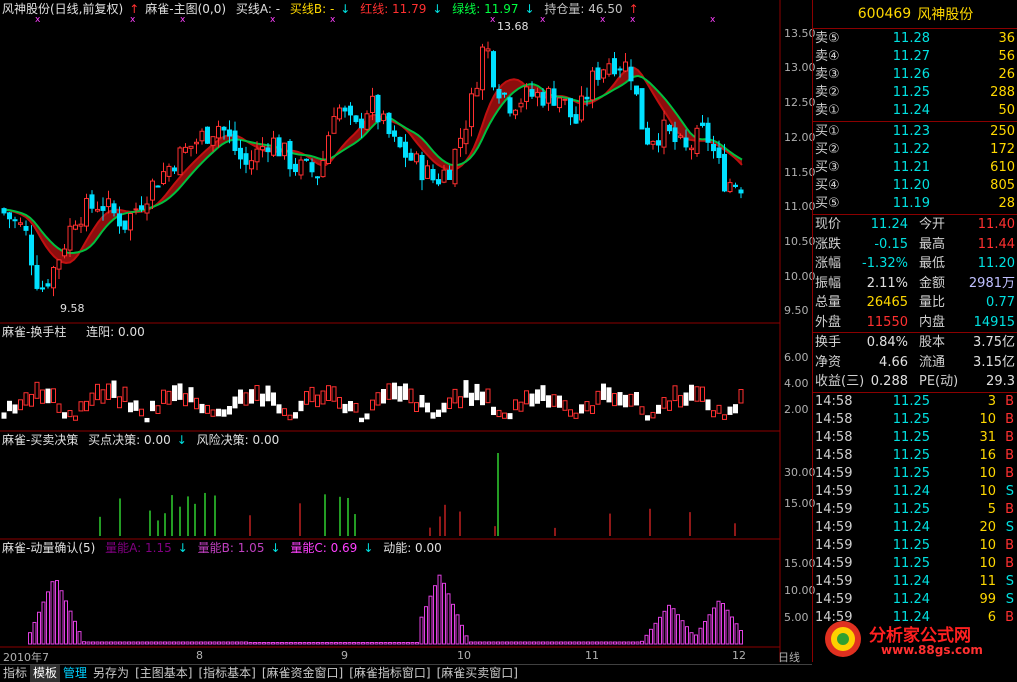  I want to click on tab-indicator-window: [麻雀指标窗口], so click(389, 673).